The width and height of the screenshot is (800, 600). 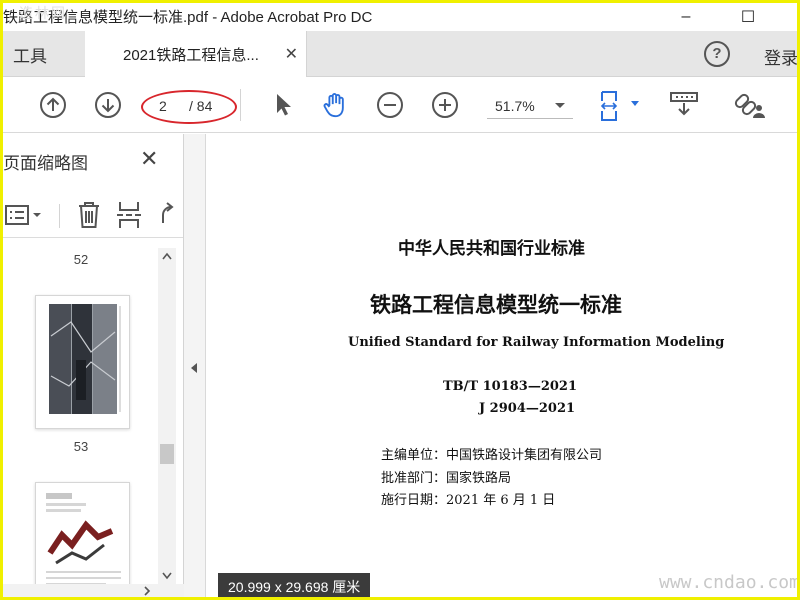 I want to click on effective-date: 施行日期：2021 年 6 月 1 日, so click(x=468, y=500).